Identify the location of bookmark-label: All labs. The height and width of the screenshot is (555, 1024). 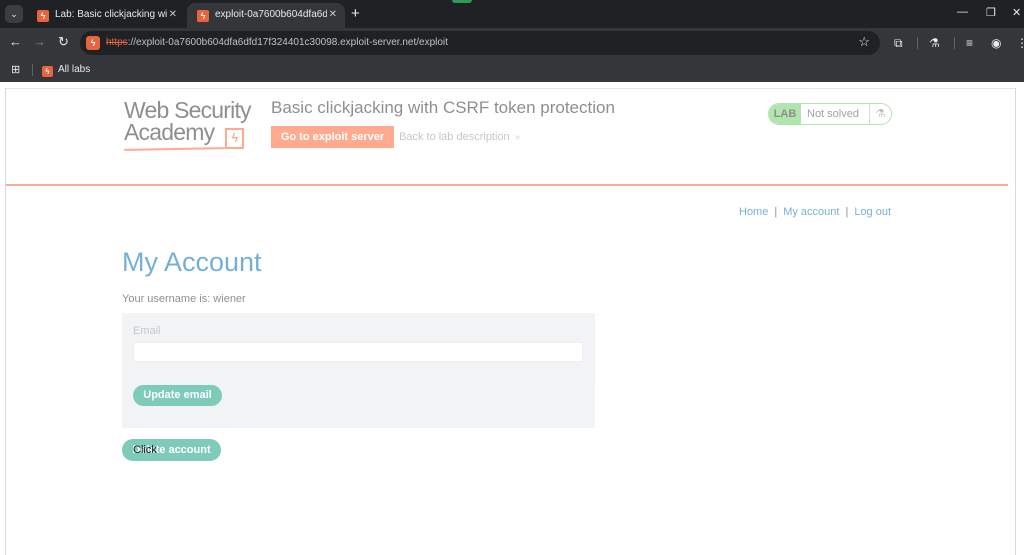
(74, 69).